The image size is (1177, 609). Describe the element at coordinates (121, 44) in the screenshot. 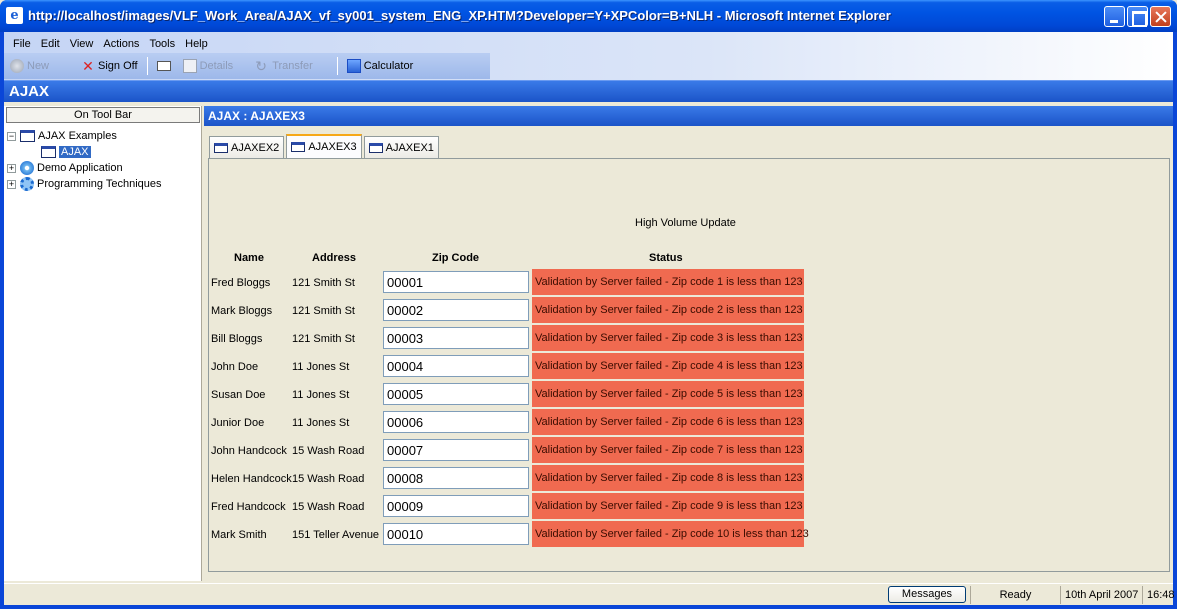

I see `menu-actions: Actions` at that location.